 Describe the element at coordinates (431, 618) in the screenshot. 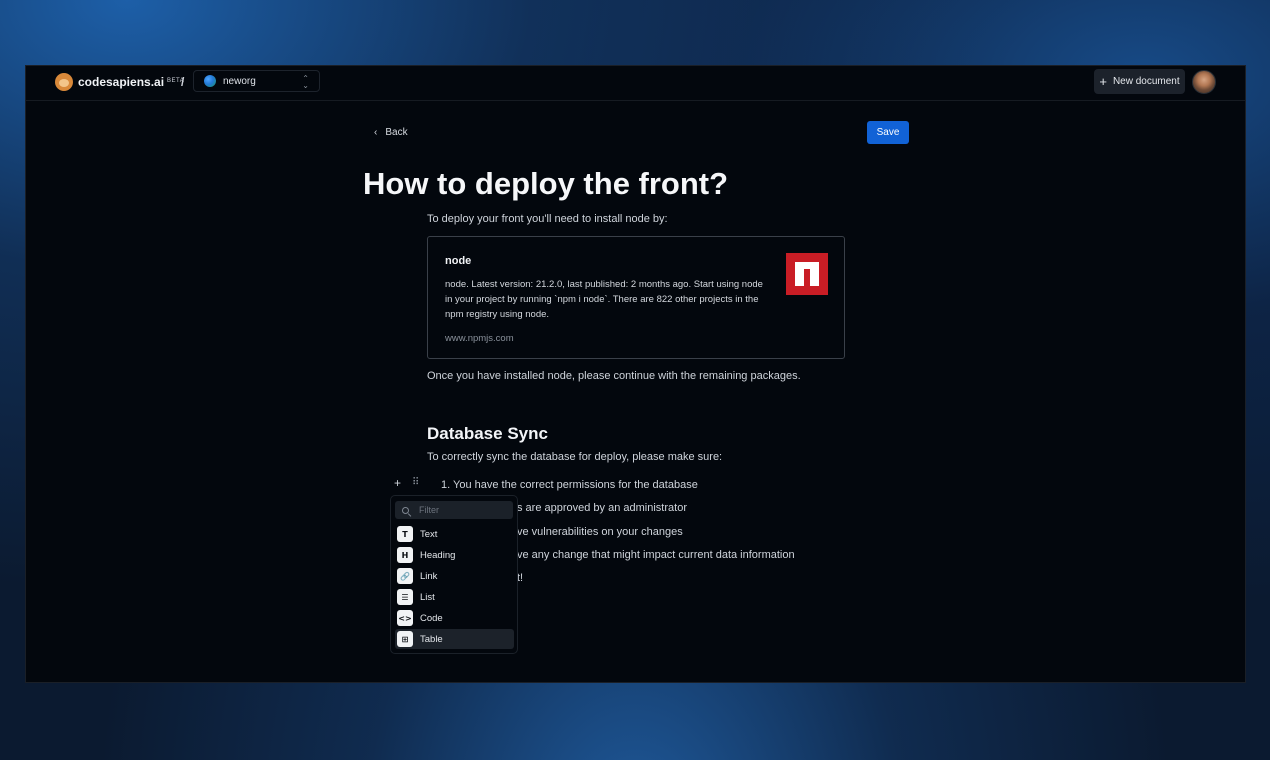

I see `menu-item-label: Code` at that location.